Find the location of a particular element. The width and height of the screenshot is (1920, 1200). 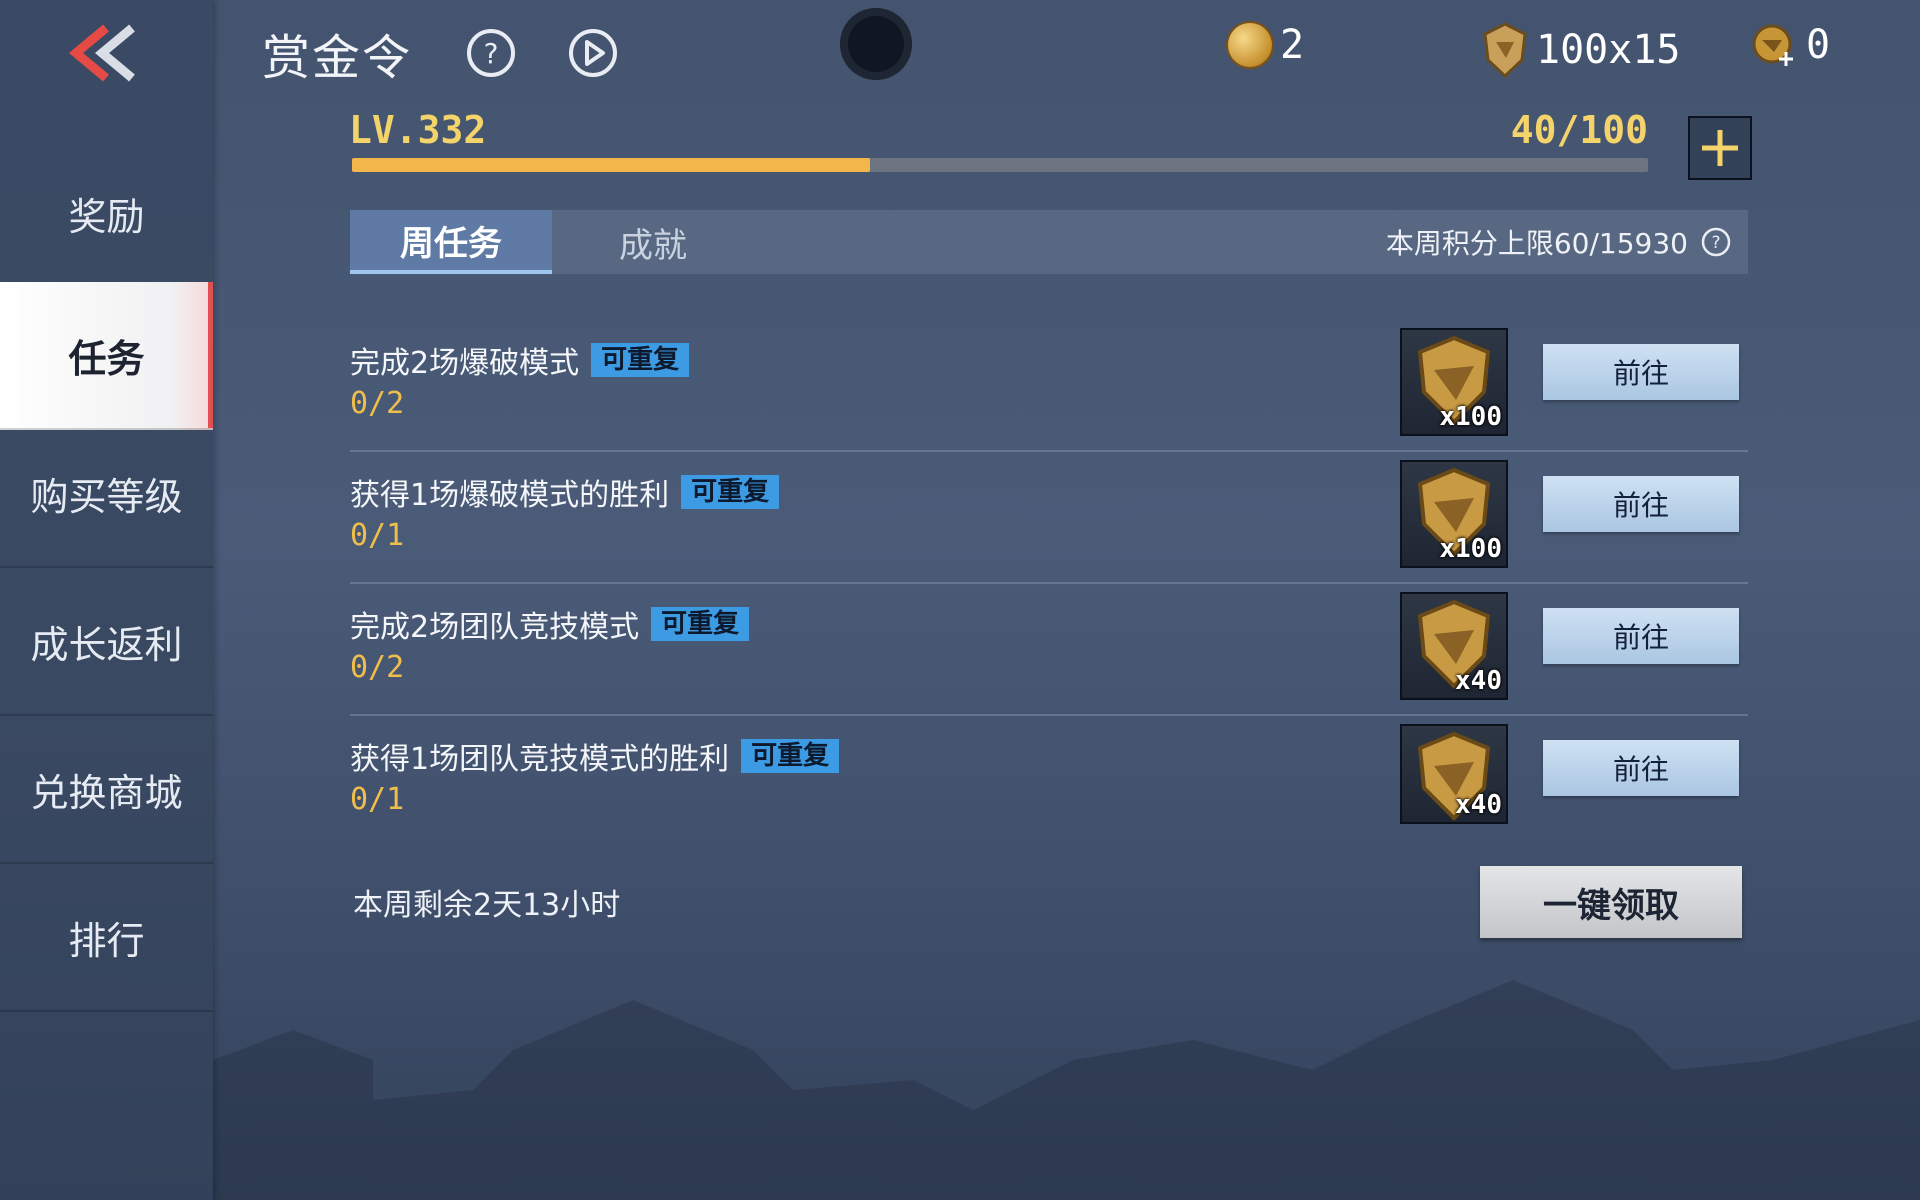

time-remaining: 本周剩余2天13小时 is located at coordinates (487, 905).